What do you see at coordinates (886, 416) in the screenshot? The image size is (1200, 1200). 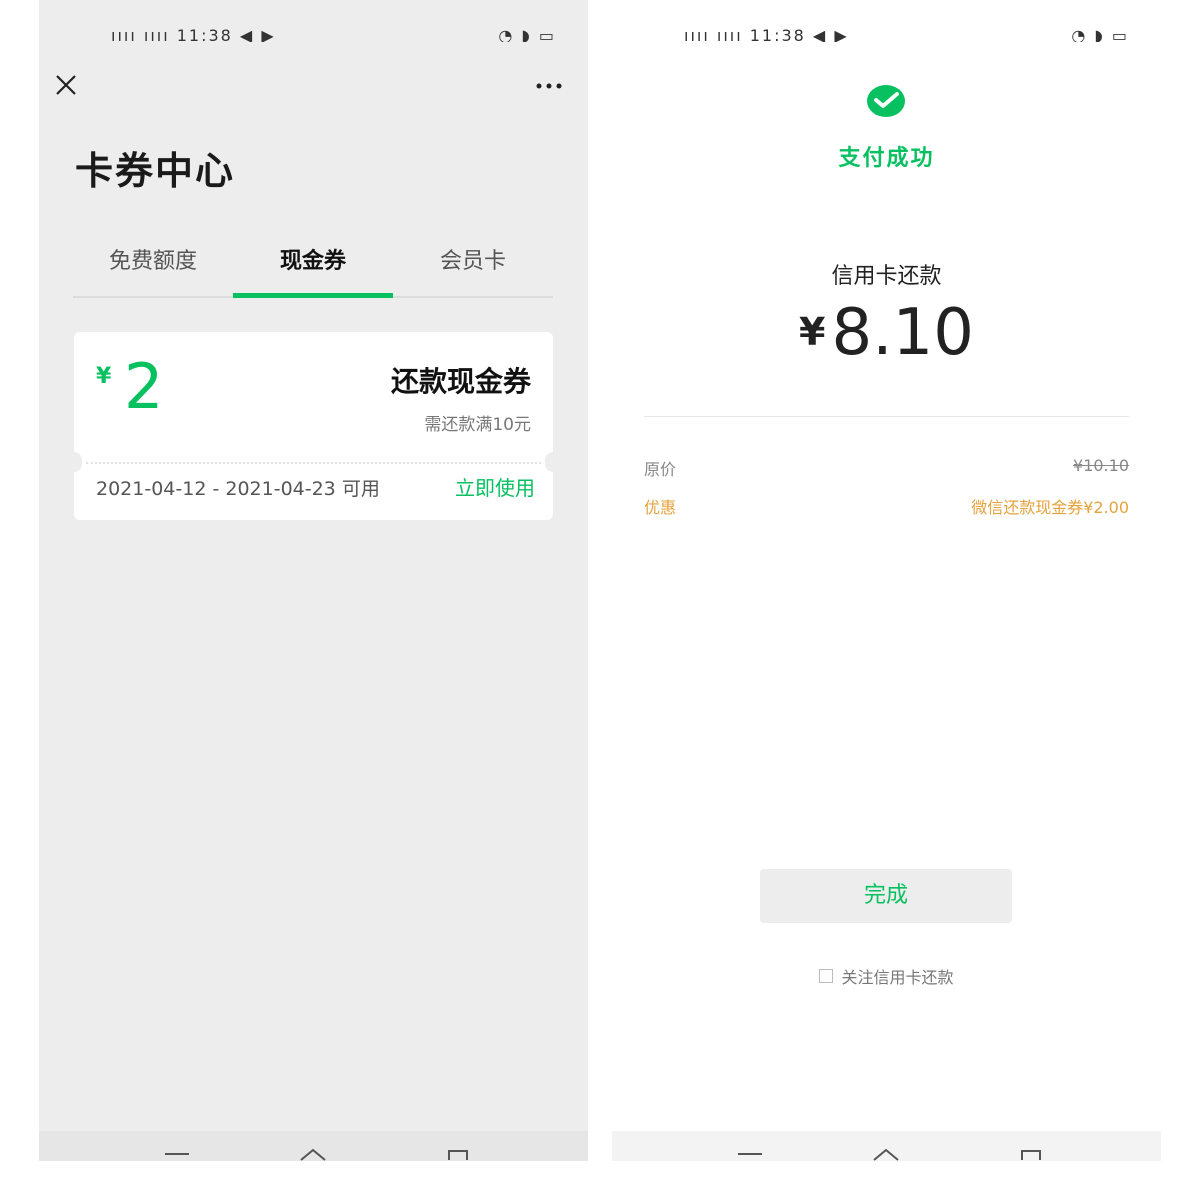 I see `divider` at bounding box center [886, 416].